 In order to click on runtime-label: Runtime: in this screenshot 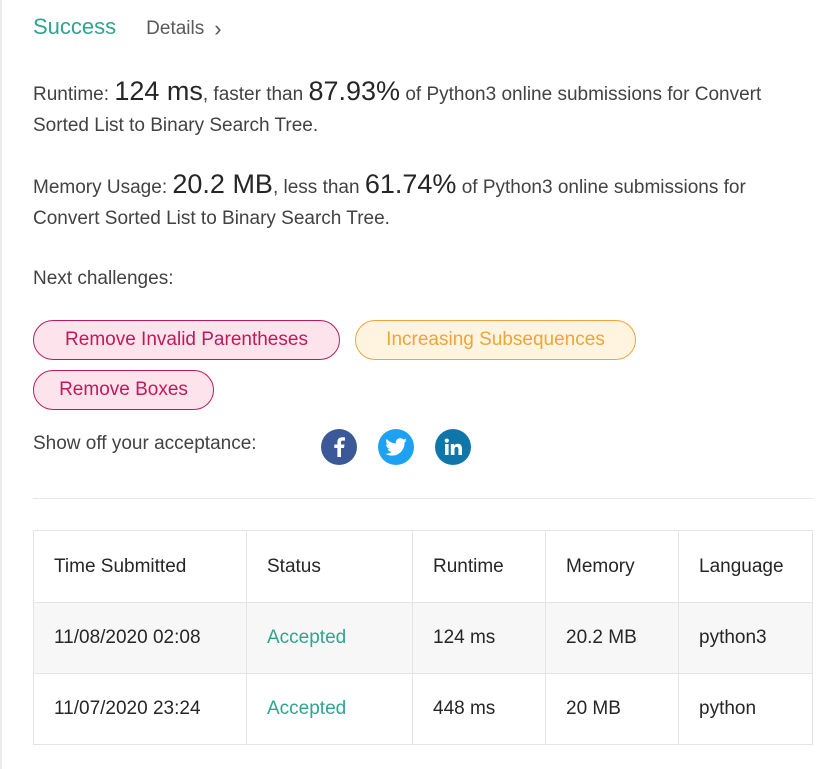, I will do `click(71, 94)`.